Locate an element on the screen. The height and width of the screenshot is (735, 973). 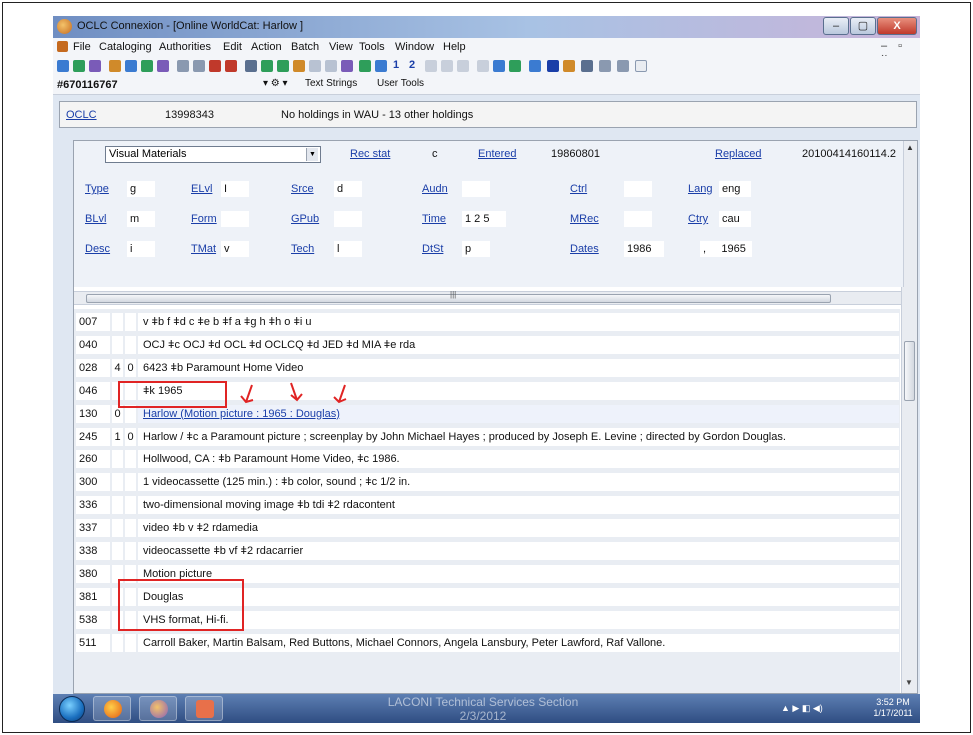
help-icon is located at coordinates (553, 66).